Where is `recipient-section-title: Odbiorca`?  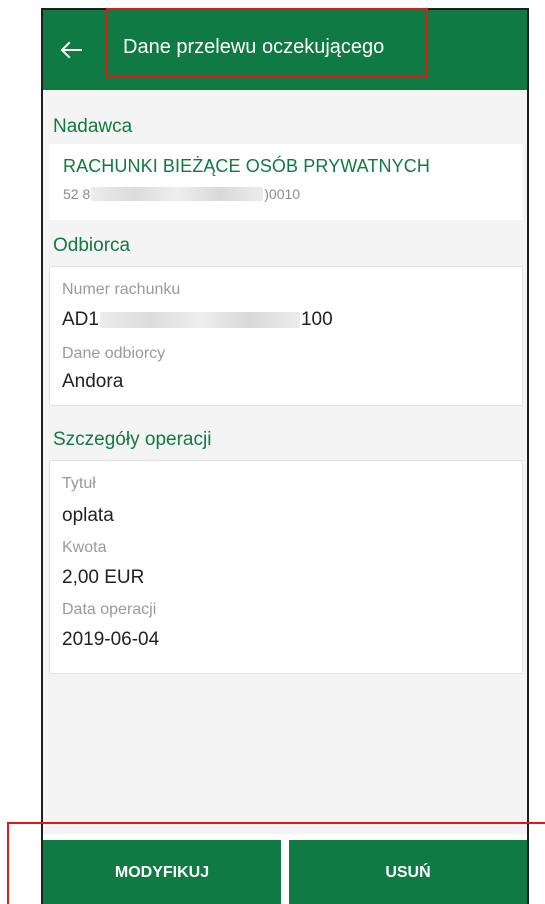 recipient-section-title: Odbiorca is located at coordinates (92, 245).